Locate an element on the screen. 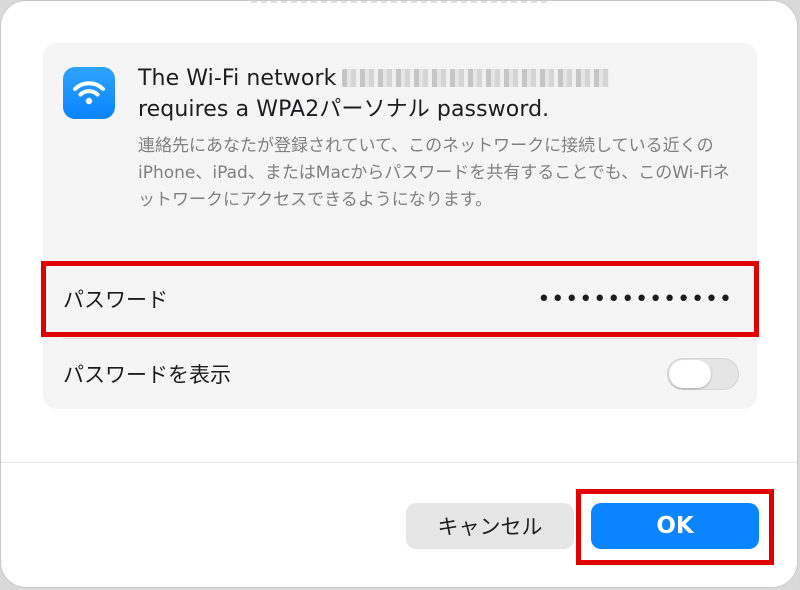  password-label: パスワード is located at coordinates (115, 300).